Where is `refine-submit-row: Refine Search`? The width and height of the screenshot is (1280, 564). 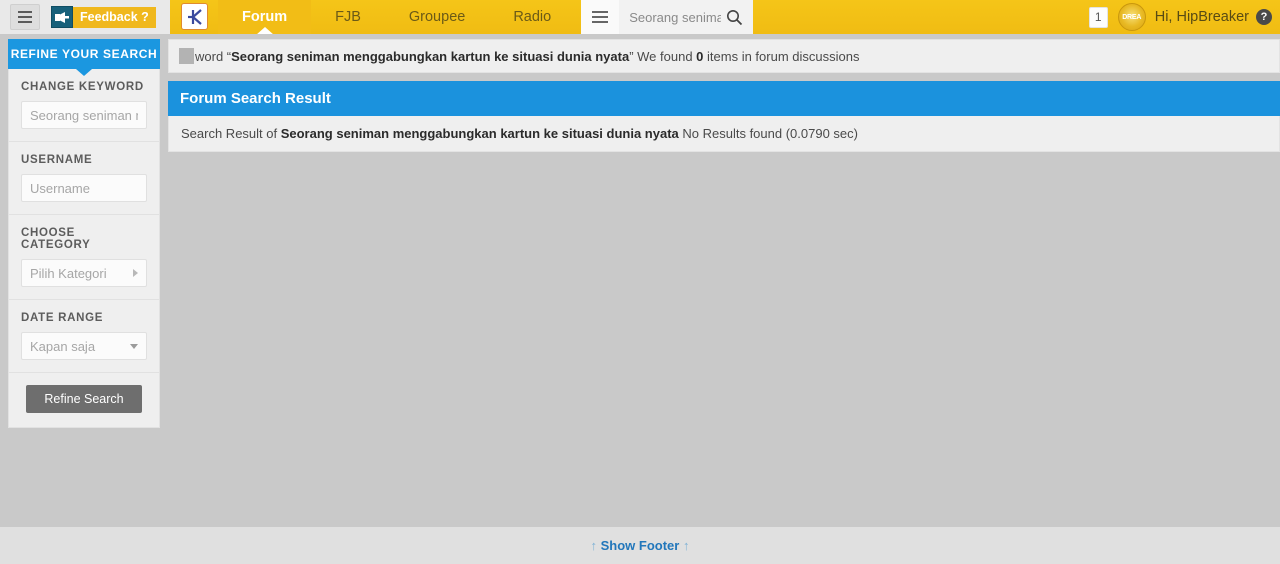 refine-submit-row: Refine Search is located at coordinates (84, 406).